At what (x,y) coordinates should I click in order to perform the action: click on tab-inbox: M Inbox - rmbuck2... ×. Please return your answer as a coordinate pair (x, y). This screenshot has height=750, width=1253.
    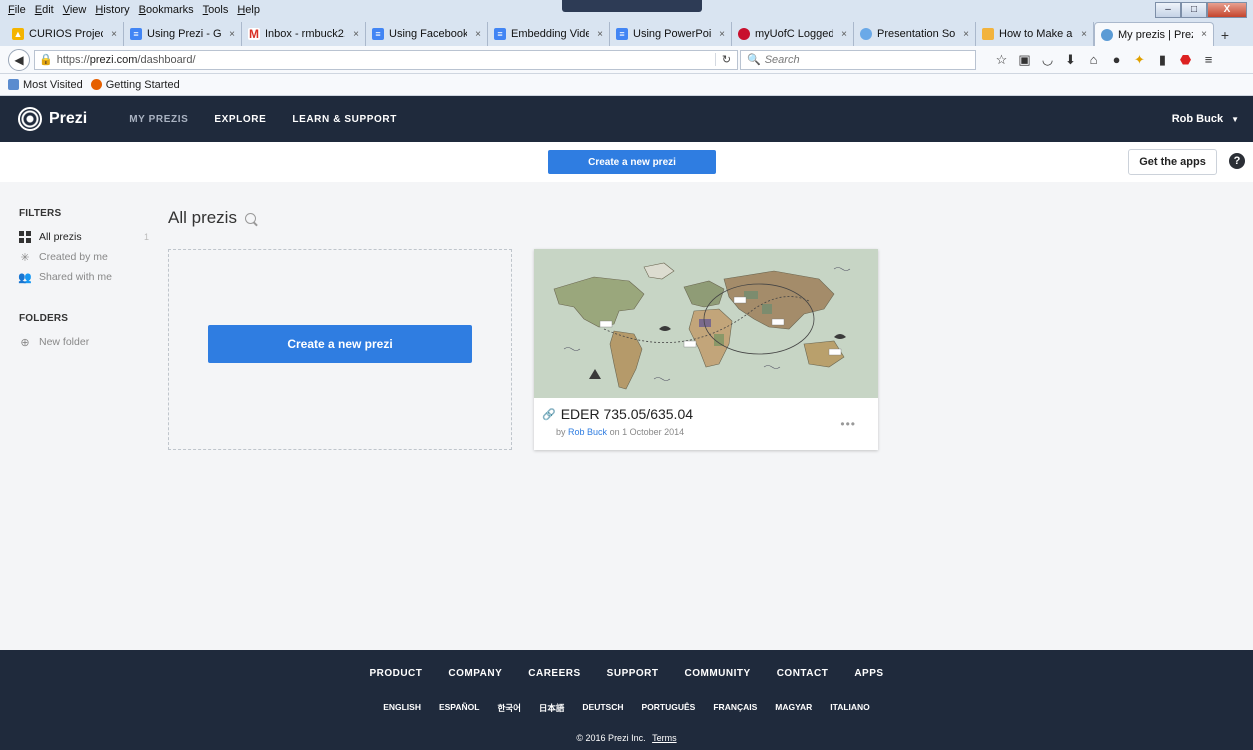
    Looking at the image, I should click on (304, 34).